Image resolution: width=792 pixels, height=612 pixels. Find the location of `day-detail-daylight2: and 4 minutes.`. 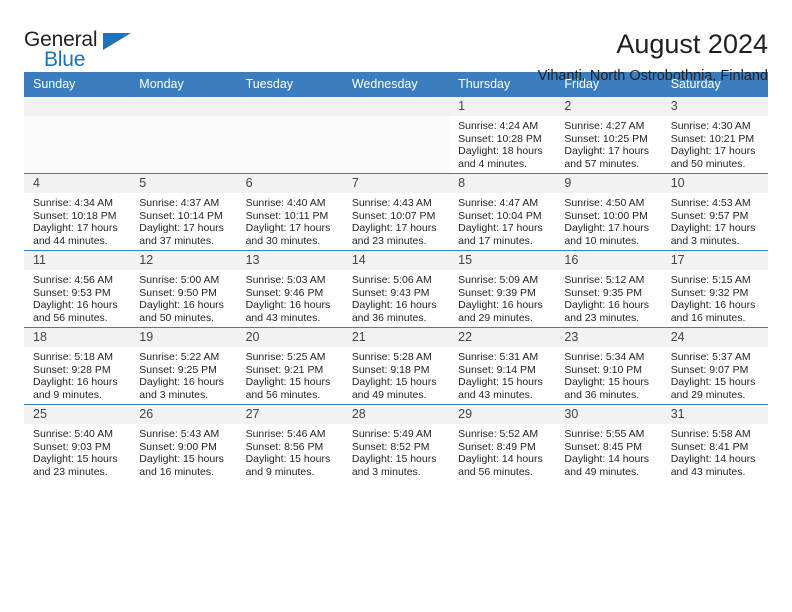

day-detail-daylight2: and 4 minutes. is located at coordinates (493, 163).